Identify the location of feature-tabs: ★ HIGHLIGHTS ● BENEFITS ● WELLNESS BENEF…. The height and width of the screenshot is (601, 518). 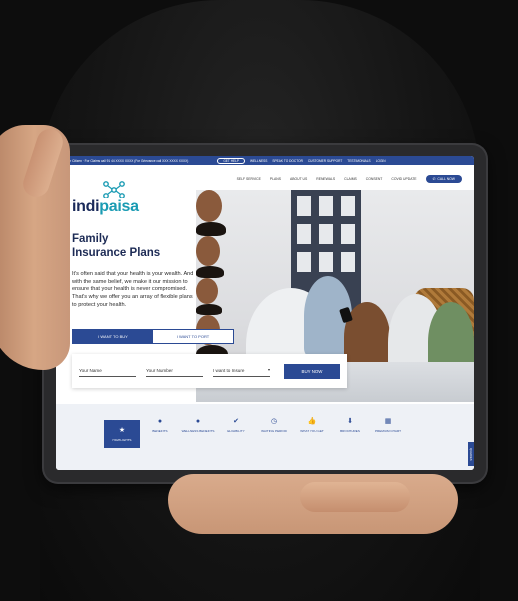
(265, 437).